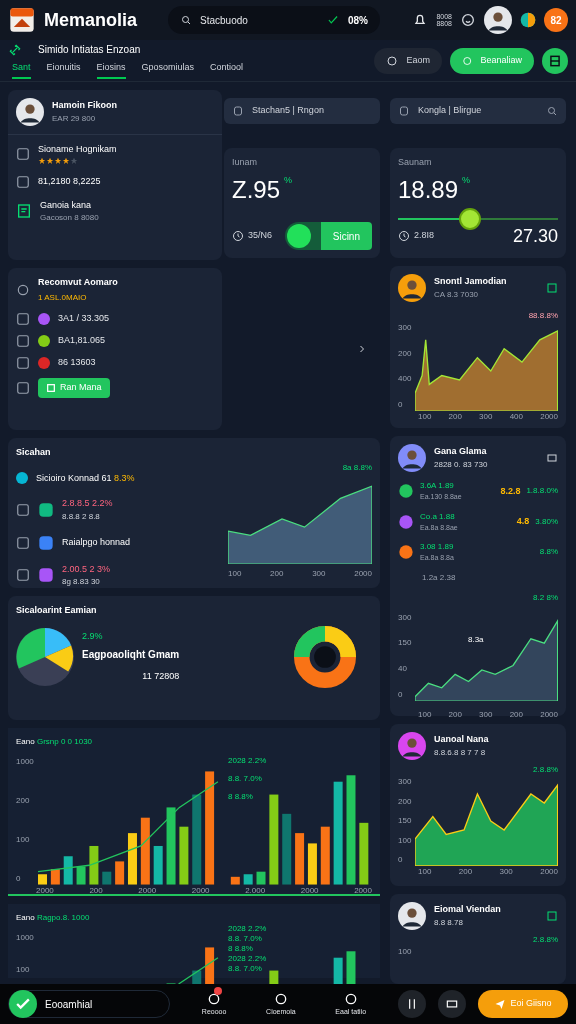 The height and width of the screenshot is (1024, 576). What do you see at coordinates (81, 516) in the screenshot?
I see `label: 8.8.8 2 8.8` at bounding box center [81, 516].